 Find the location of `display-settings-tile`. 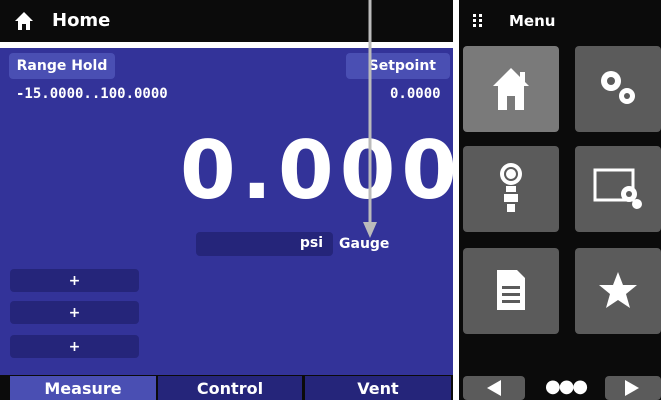

display-settings-tile is located at coordinates (618, 189).